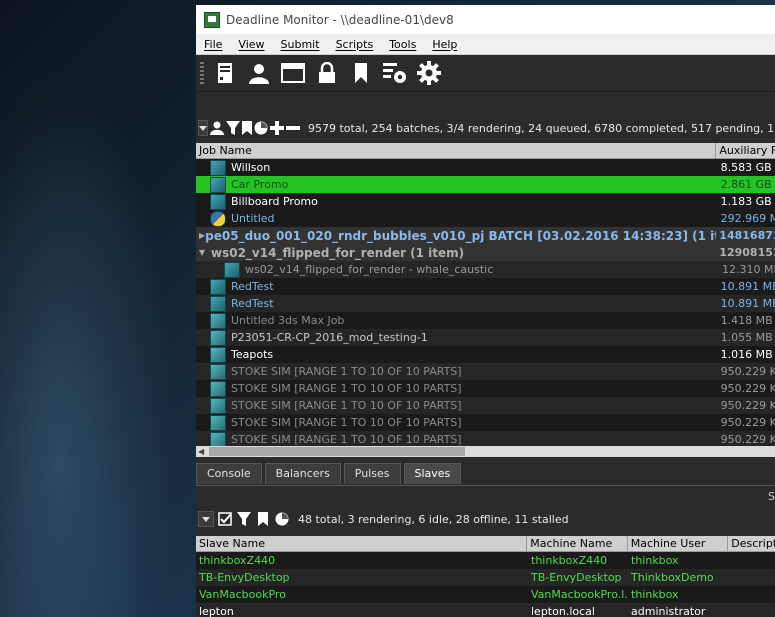 This screenshot has width=775, height=617. Describe the element at coordinates (485, 594) in the screenshot. I see `slave-row: VanMacbookPro VanMacbookPro.l... thinkbox` at that location.